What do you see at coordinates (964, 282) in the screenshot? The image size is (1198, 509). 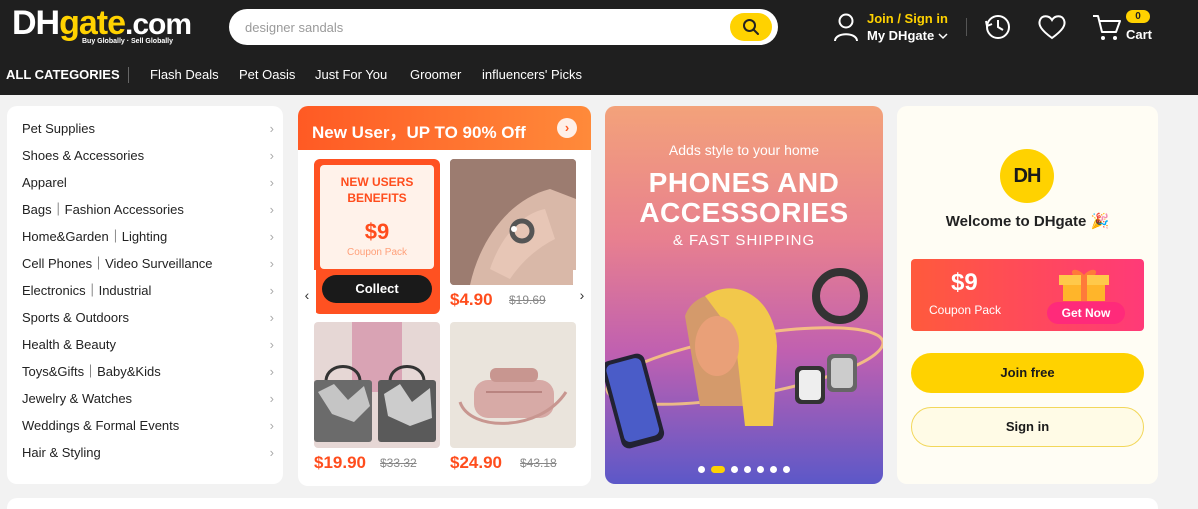 I see `welcome-coupon-amount: $9` at bounding box center [964, 282].